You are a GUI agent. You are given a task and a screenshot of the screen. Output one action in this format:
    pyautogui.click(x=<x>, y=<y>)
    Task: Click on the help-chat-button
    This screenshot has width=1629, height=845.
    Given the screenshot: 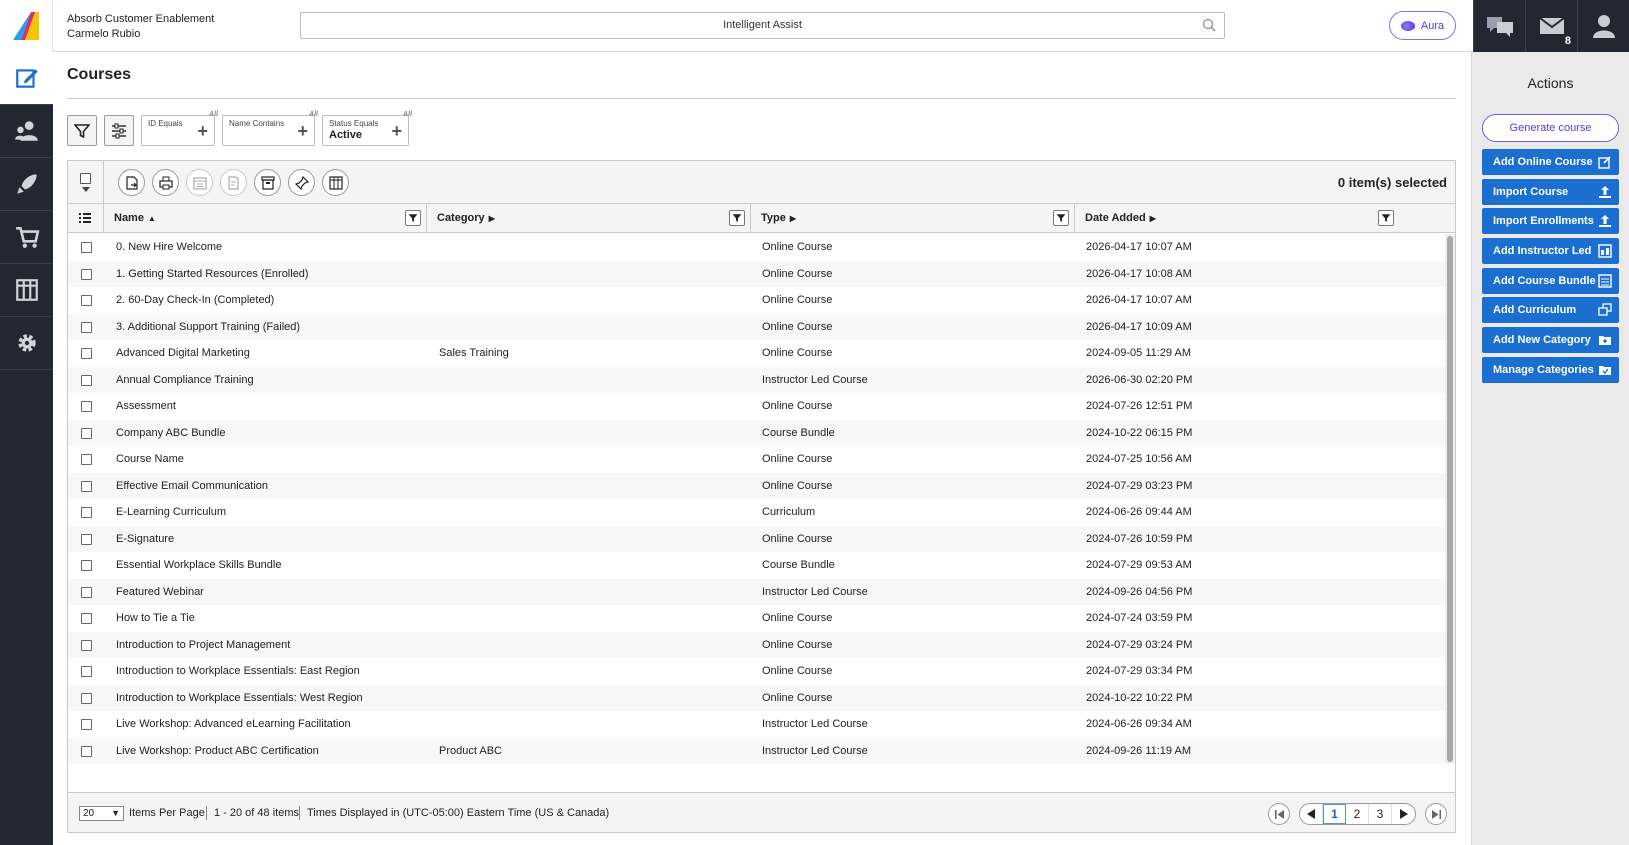 What is the action you would take?
    pyautogui.click(x=1499, y=26)
    